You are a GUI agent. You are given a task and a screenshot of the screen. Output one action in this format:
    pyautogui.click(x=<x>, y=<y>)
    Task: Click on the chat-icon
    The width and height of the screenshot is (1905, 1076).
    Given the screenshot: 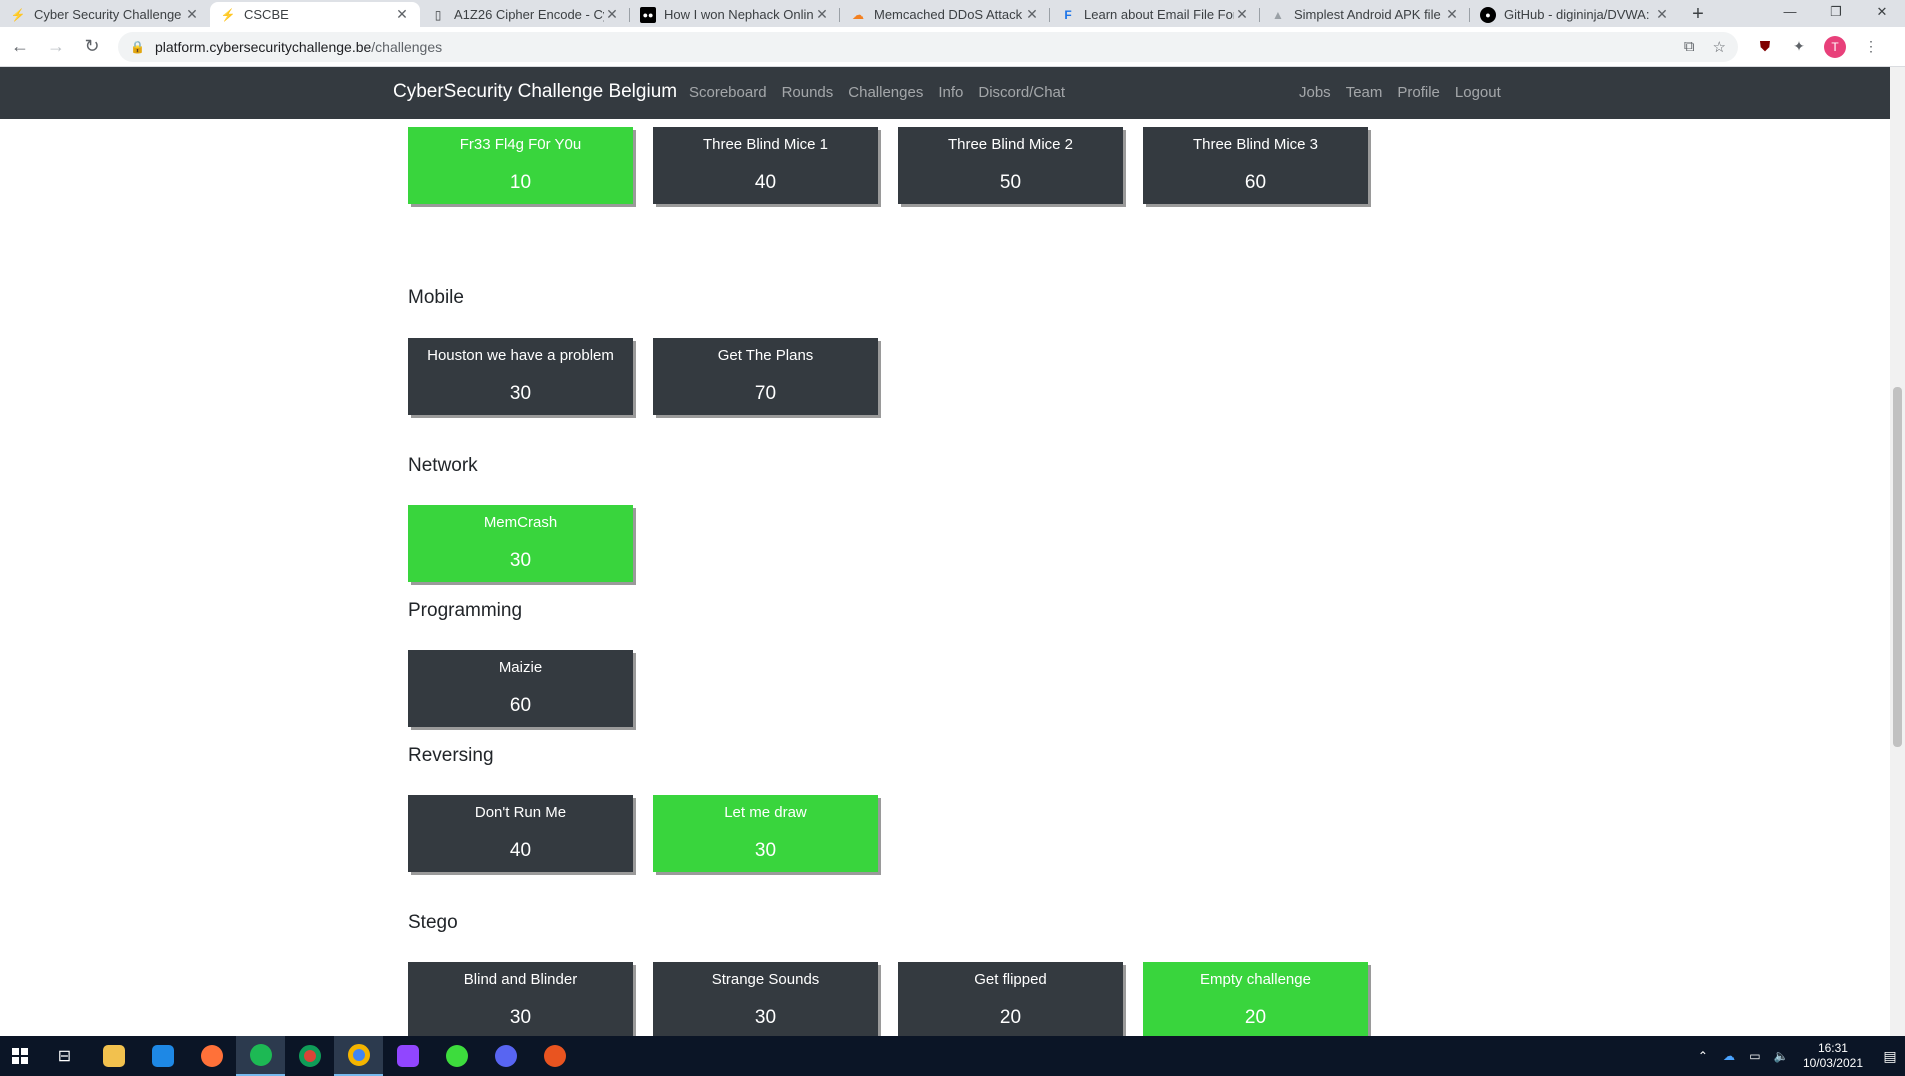 What is the action you would take?
    pyautogui.click(x=456, y=1056)
    